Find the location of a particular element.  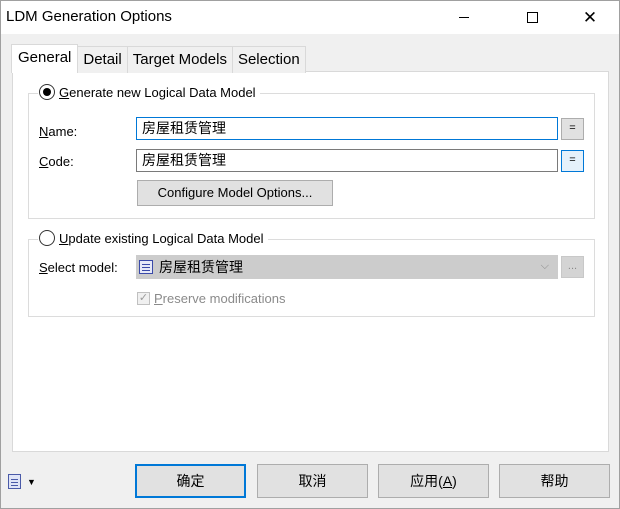

preserve-modifications-checkbox: ✓ Preserve modifications is located at coordinates (211, 298).